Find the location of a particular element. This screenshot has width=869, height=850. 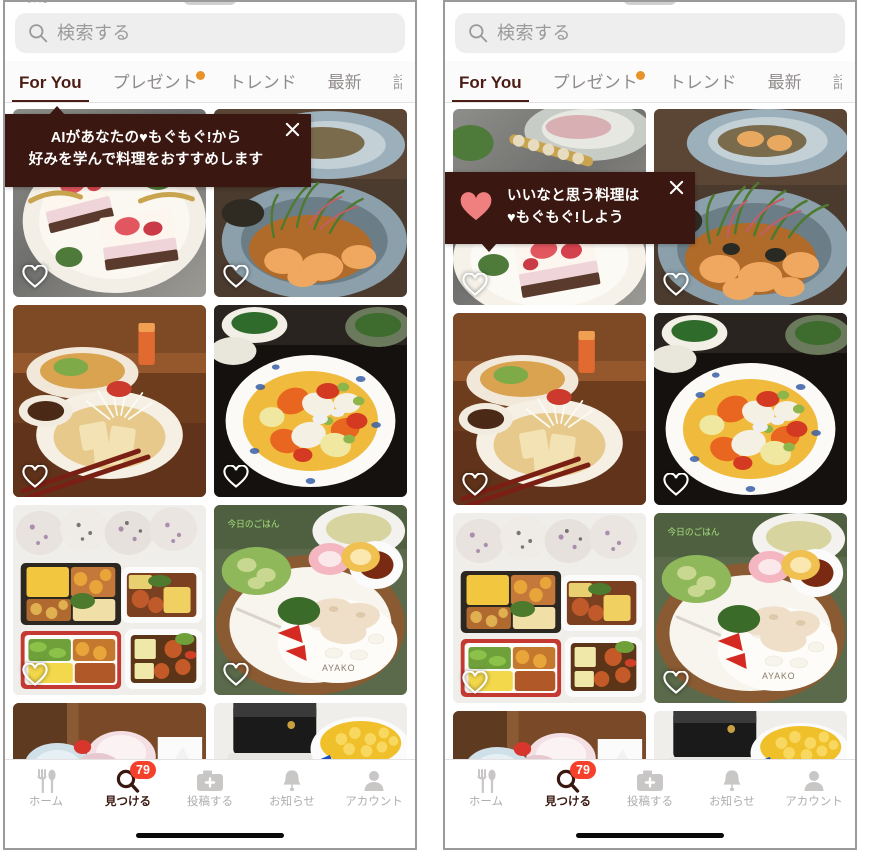

bell-icon is located at coordinates (292, 780).